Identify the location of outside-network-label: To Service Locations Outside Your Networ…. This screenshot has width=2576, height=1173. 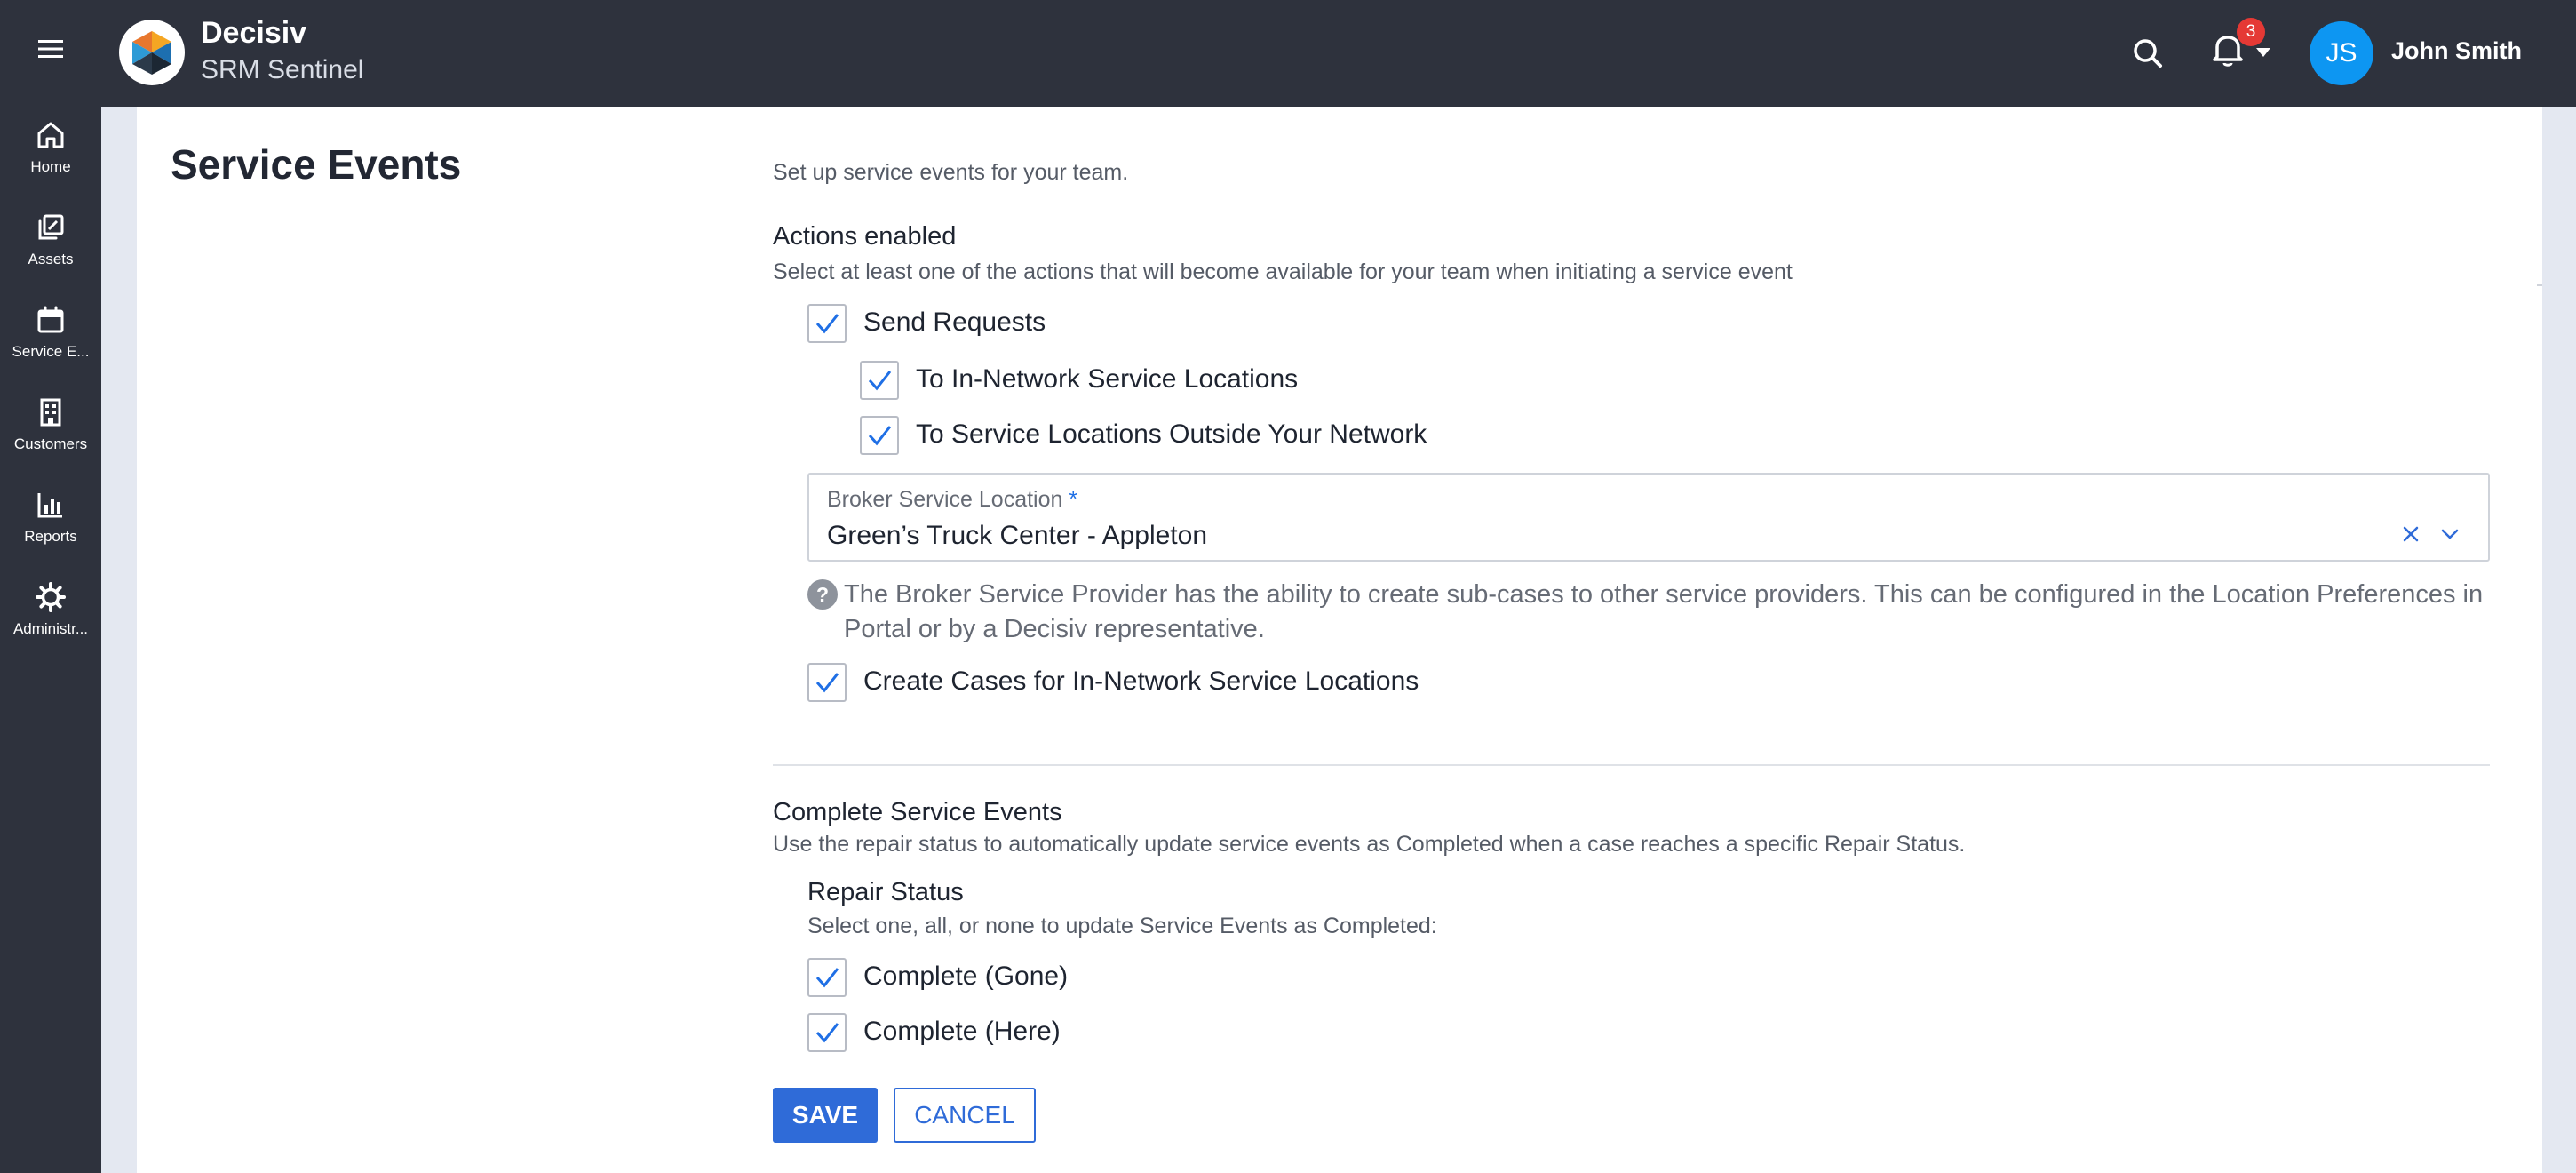
(1171, 435).